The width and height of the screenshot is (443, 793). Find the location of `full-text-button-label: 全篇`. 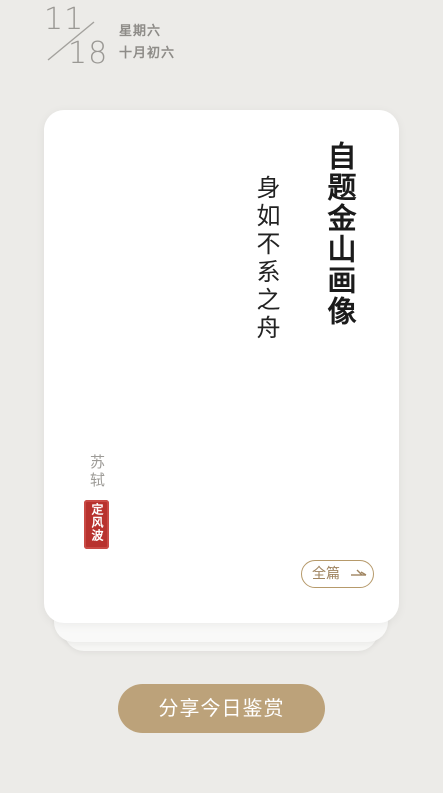

full-text-button-label: 全篇 is located at coordinates (326, 574).